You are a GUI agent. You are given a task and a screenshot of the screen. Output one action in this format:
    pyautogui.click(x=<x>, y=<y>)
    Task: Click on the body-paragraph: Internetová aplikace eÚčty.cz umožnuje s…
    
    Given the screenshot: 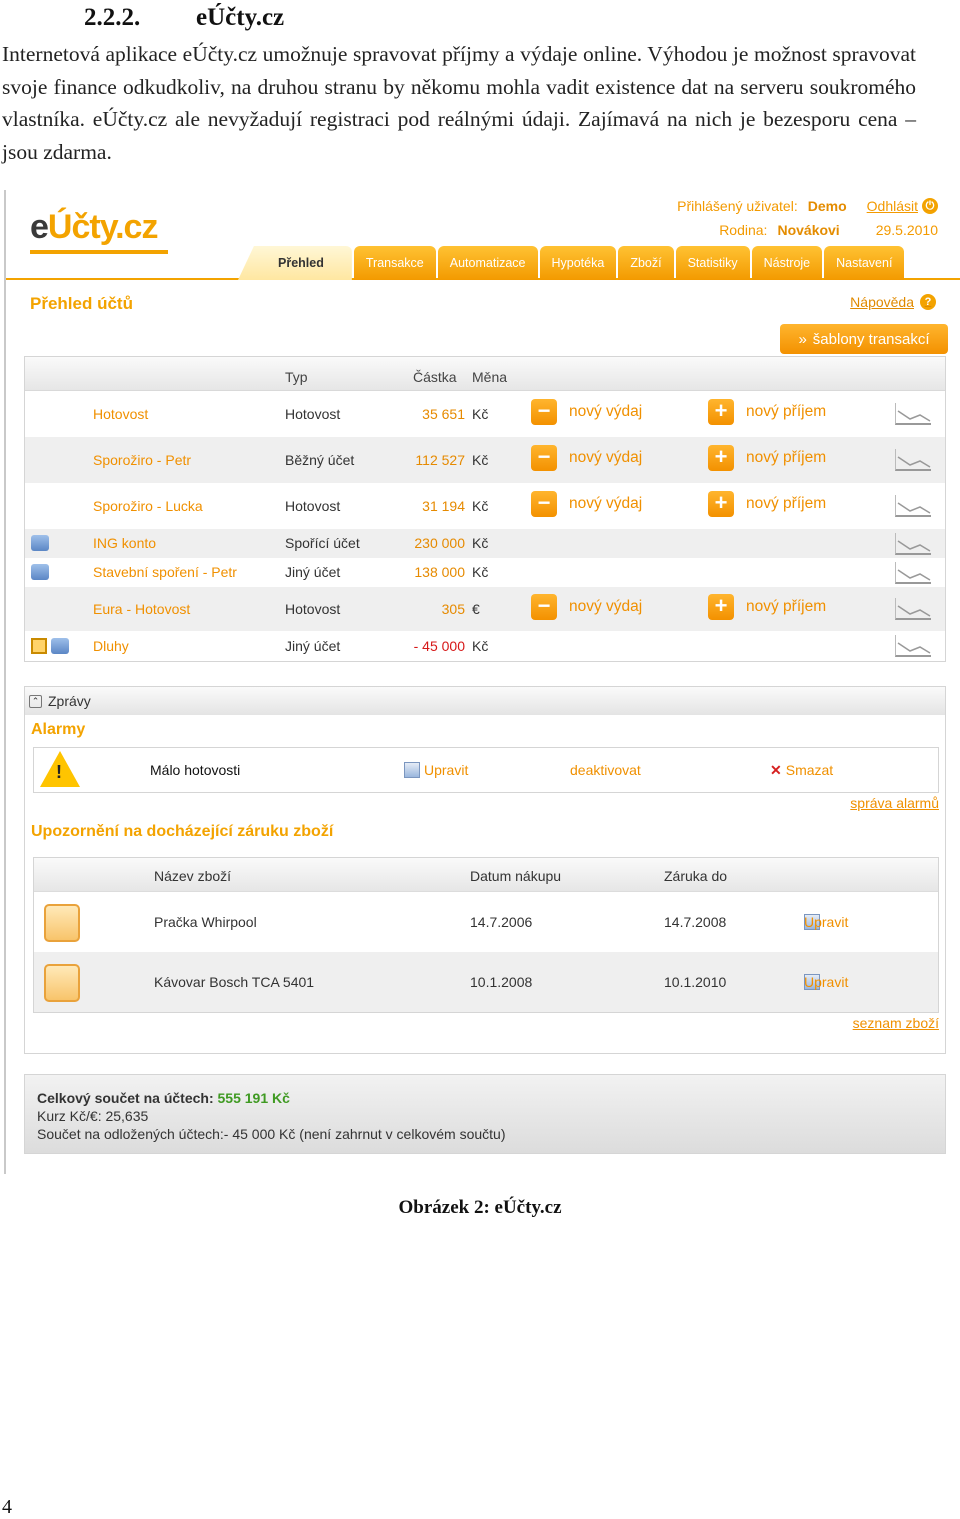 What is the action you would take?
    pyautogui.click(x=459, y=103)
    